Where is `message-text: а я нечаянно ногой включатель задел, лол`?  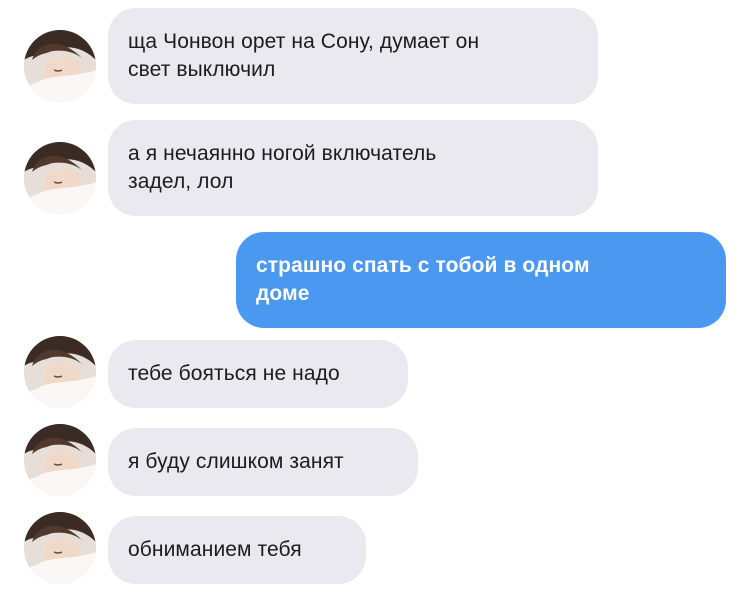
message-text: а я нечаянно ногой включатель задел, лол is located at coordinates (282, 167).